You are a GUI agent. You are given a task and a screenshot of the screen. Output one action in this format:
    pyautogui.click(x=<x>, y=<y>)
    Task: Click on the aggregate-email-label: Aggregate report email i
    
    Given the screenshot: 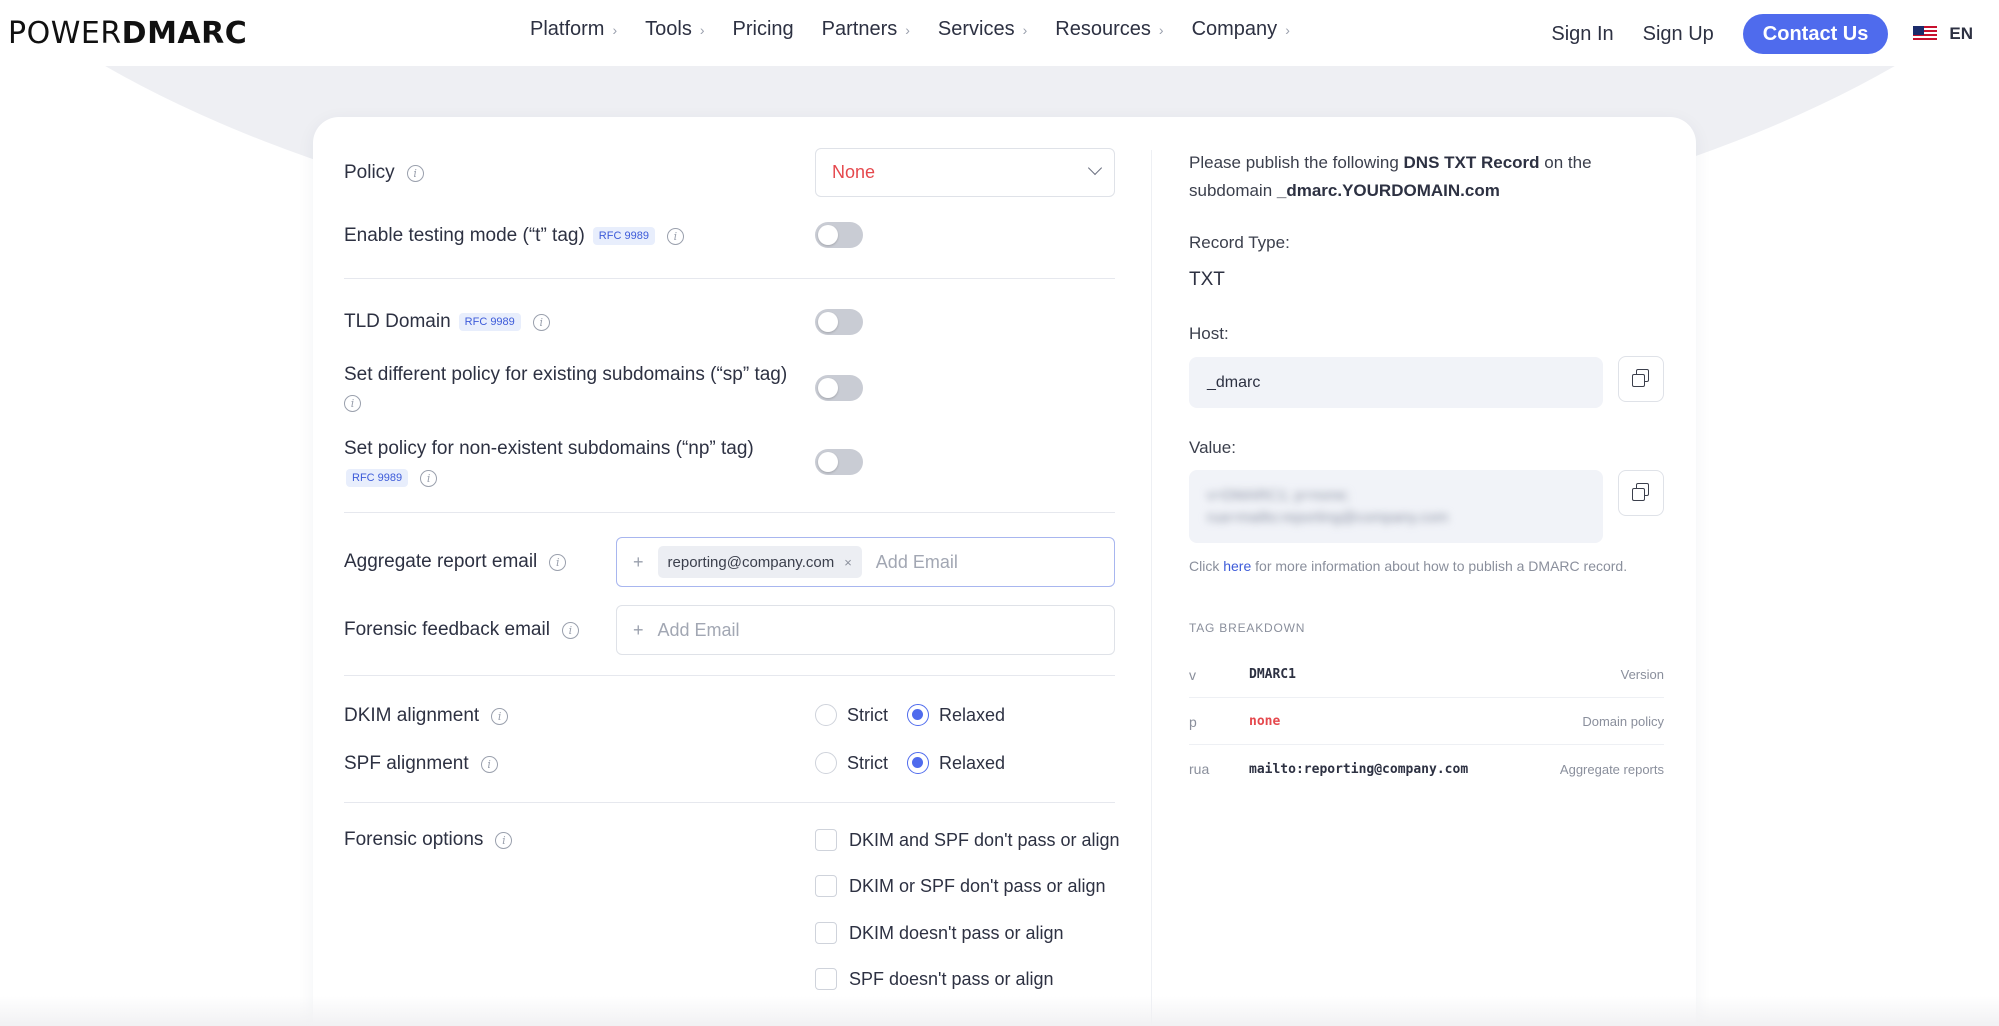 What is the action you would take?
    pyautogui.click(x=455, y=562)
    